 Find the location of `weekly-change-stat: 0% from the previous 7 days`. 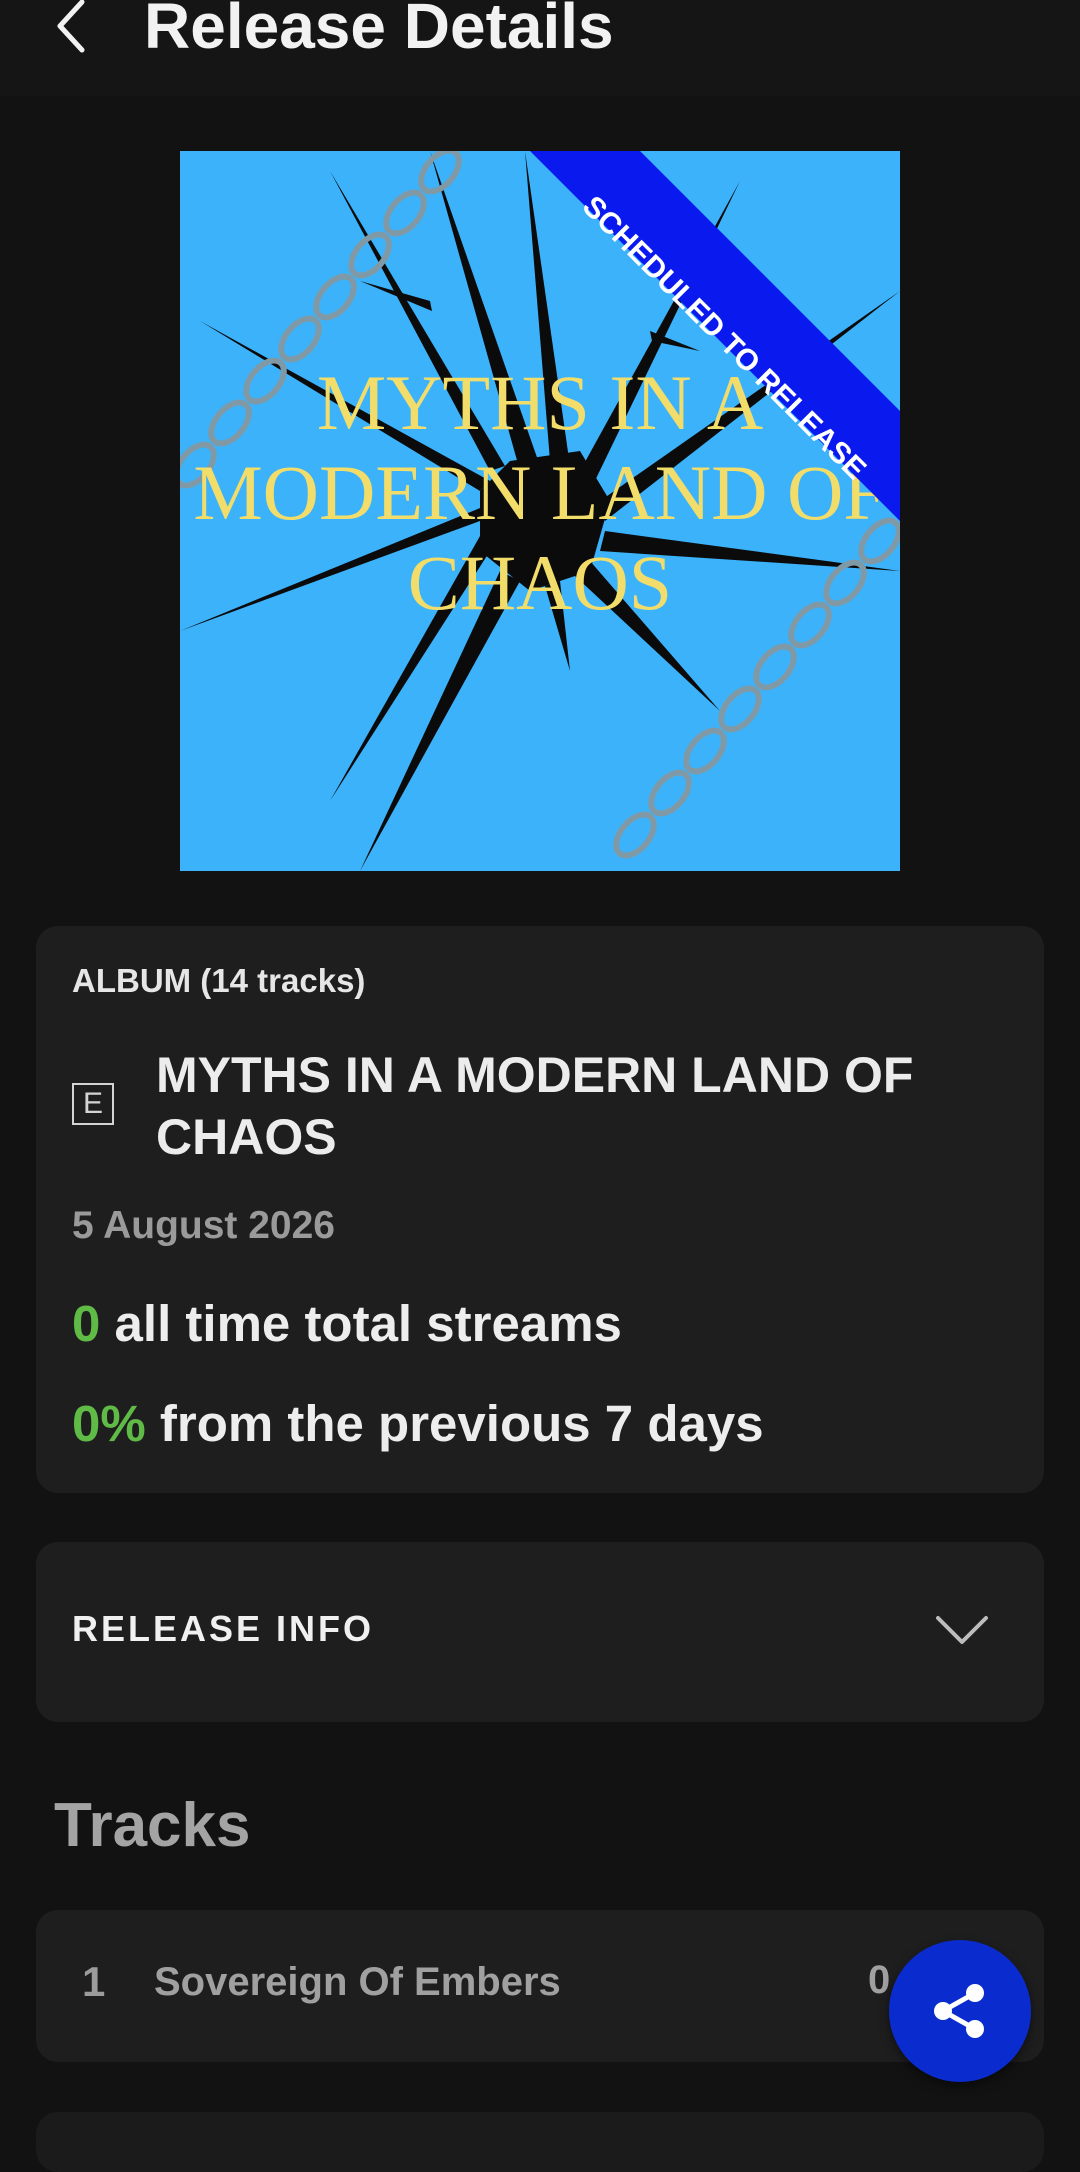

weekly-change-stat: 0% from the previous 7 days is located at coordinates (418, 1423).